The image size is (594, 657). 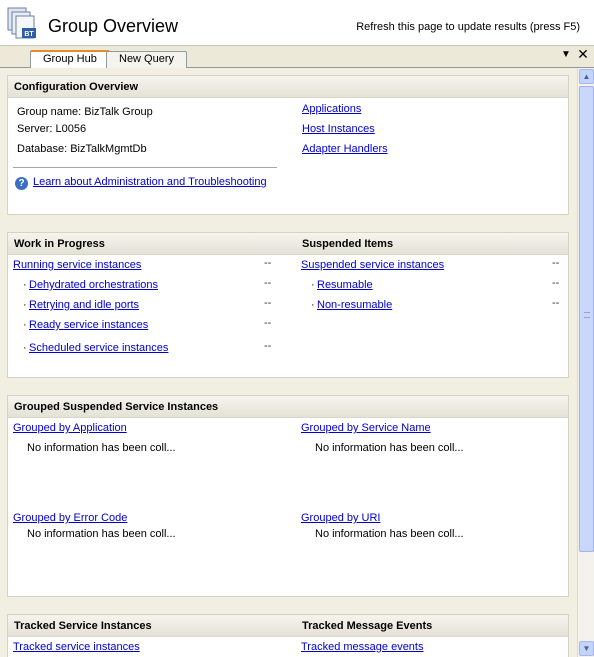 I want to click on scroll-up-icon: ▲, so click(x=586, y=76).